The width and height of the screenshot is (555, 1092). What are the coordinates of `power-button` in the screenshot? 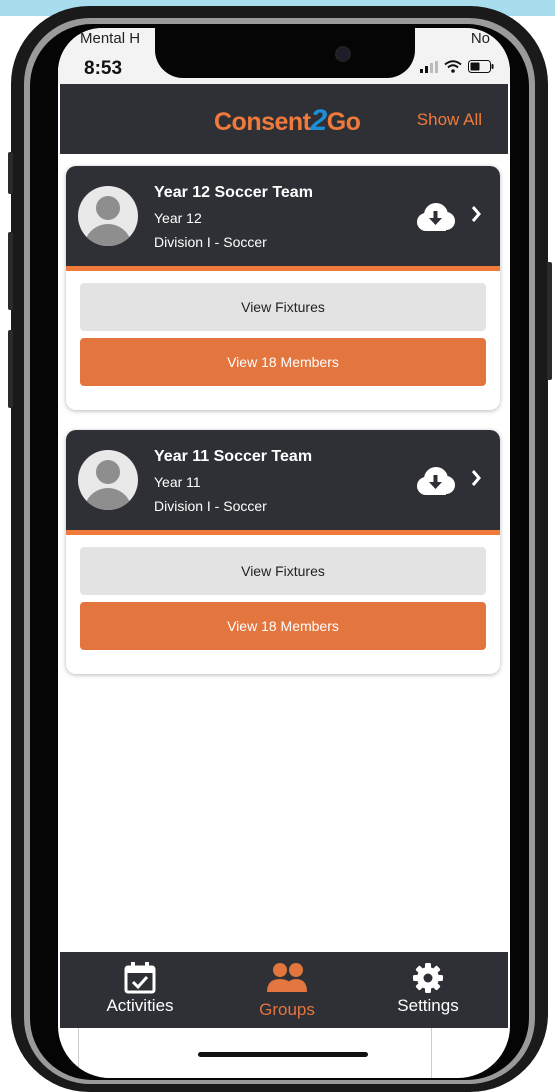 It's located at (549, 321).